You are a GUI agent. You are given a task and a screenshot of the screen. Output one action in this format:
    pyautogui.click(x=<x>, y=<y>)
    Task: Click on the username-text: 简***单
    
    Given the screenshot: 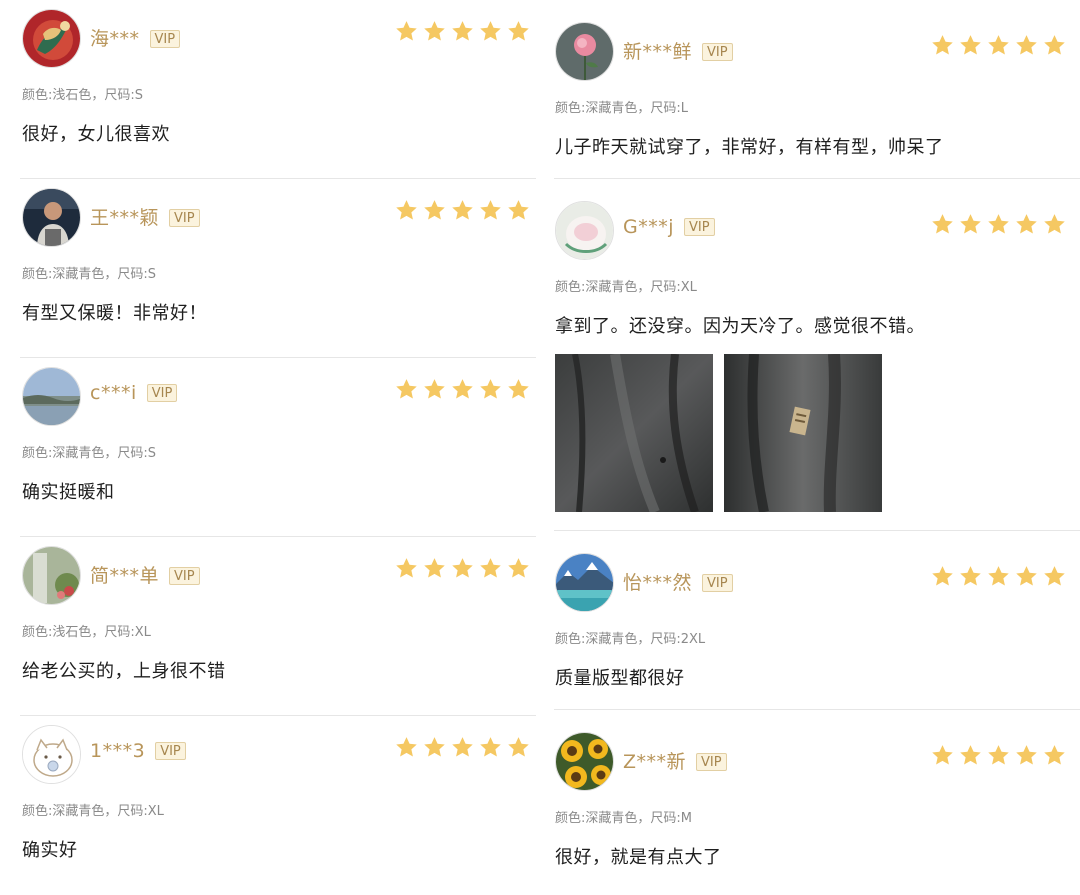 What is the action you would take?
    pyautogui.click(x=125, y=576)
    